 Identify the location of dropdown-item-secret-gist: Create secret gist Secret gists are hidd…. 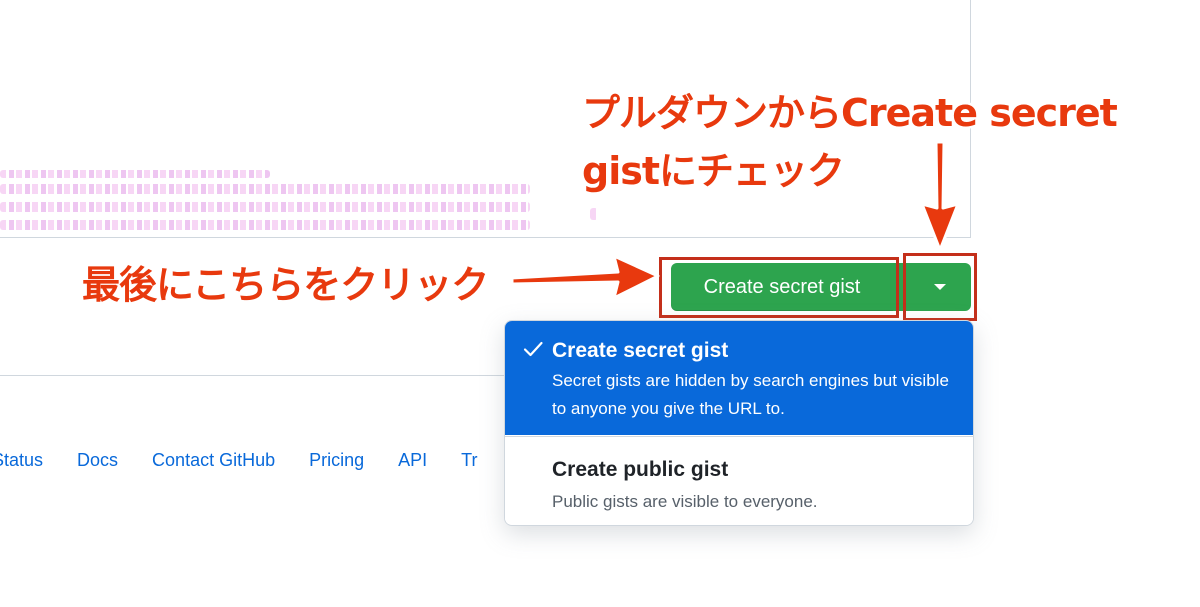
(739, 378).